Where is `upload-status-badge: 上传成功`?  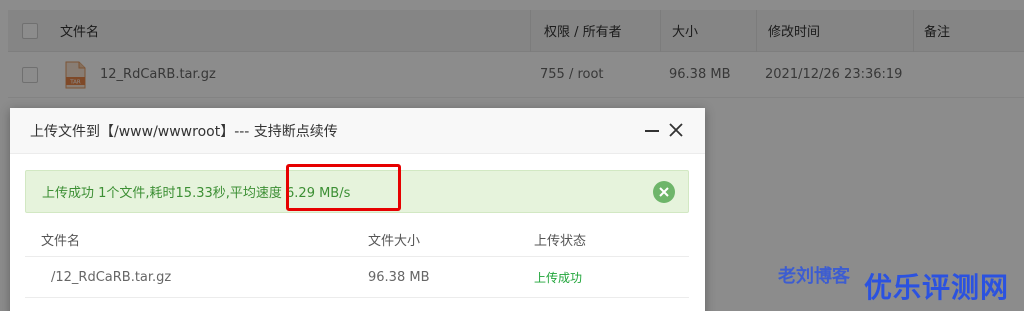
upload-status-badge: 上传成功 is located at coordinates (558, 278).